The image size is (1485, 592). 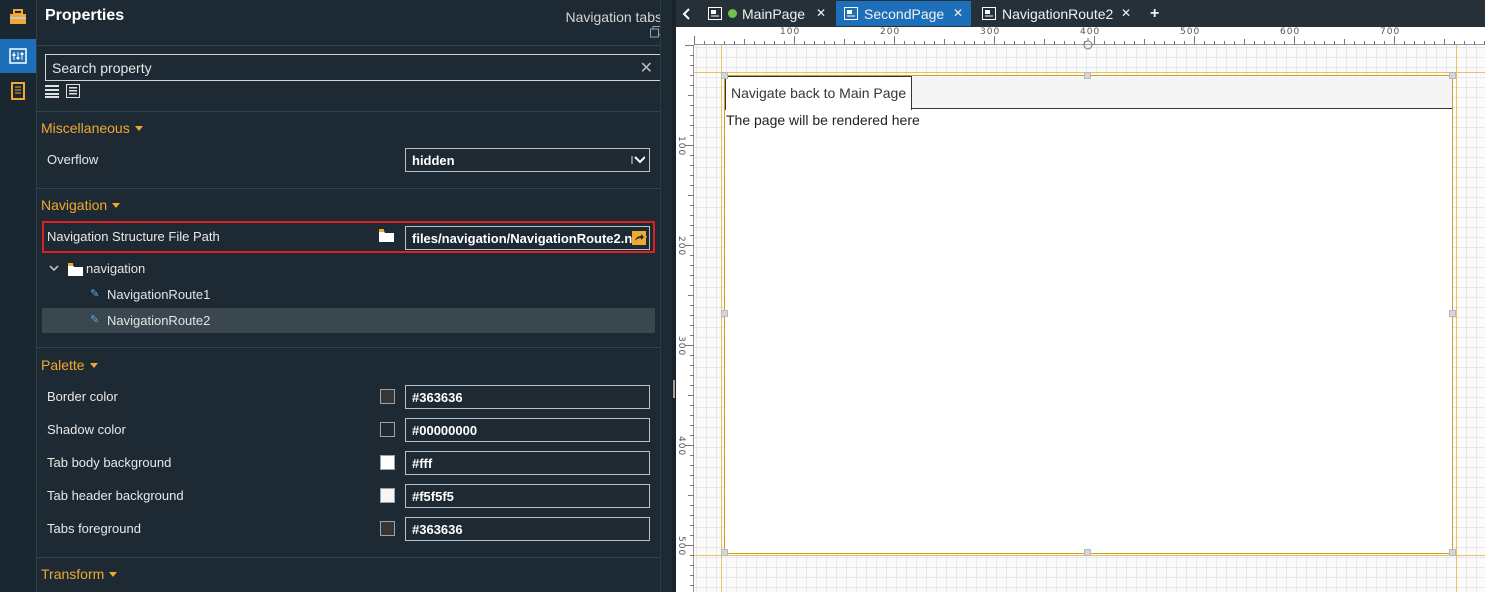 I want to click on tree-folder-navigation: navigation, so click(x=348, y=269).